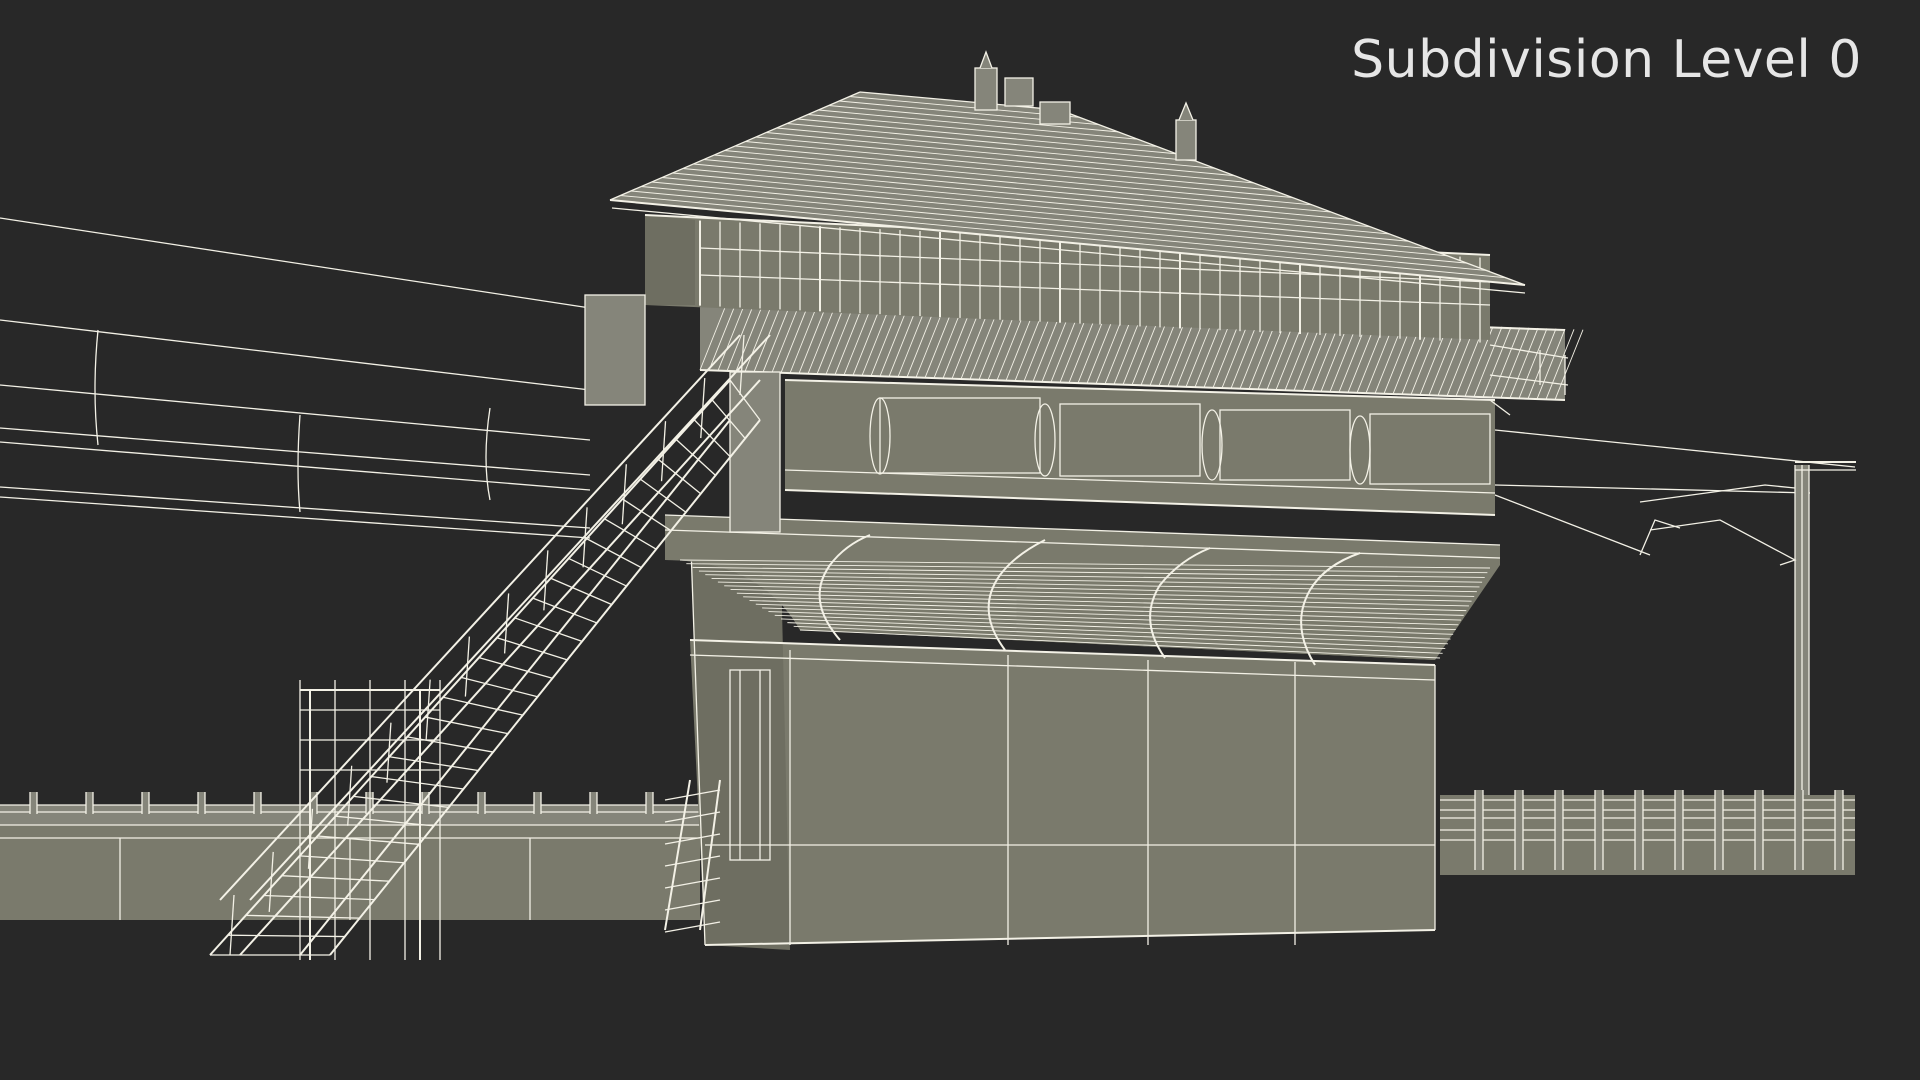  What do you see at coordinates (1606, 60) in the screenshot?
I see `subdivision-level-label: Subdivision Level 0` at bounding box center [1606, 60].